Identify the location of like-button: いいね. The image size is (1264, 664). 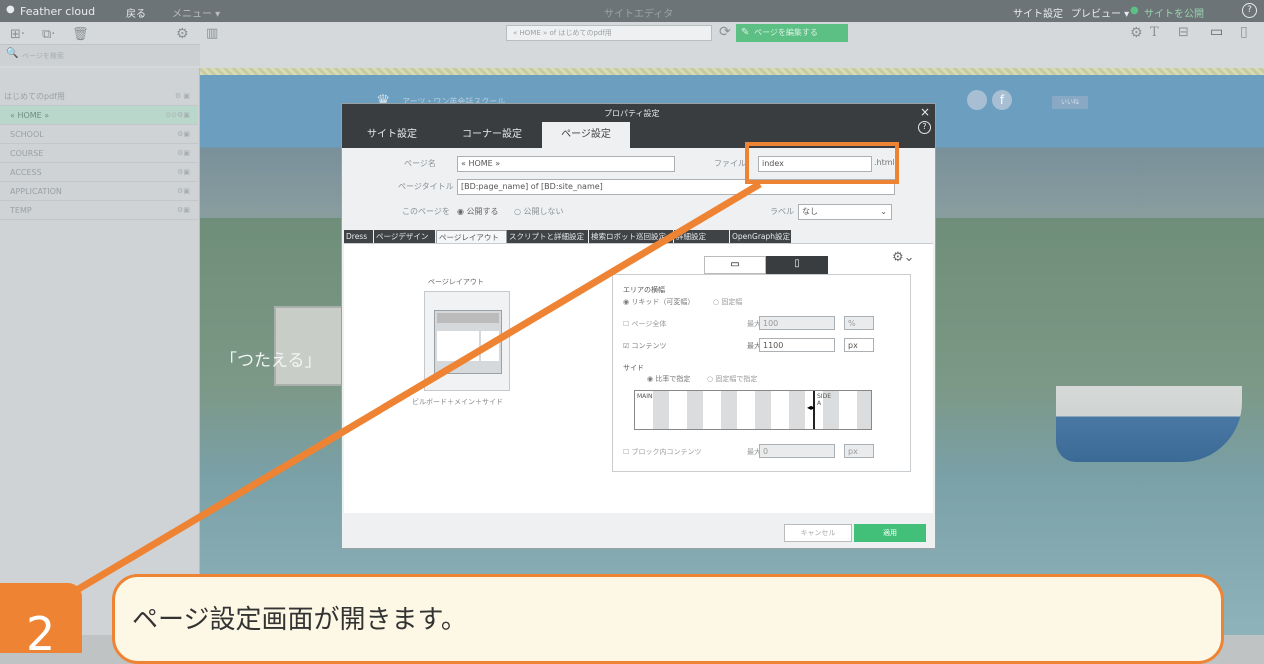
(1070, 102).